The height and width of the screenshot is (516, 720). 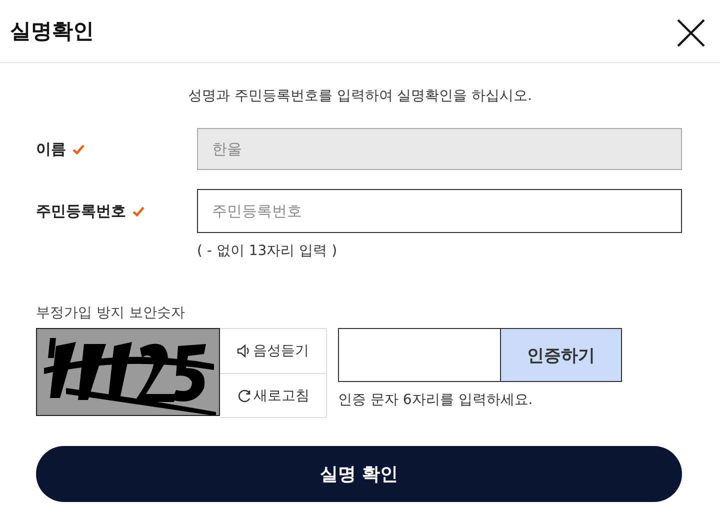 What do you see at coordinates (561, 355) in the screenshot?
I see `verify-button: 인증하기` at bounding box center [561, 355].